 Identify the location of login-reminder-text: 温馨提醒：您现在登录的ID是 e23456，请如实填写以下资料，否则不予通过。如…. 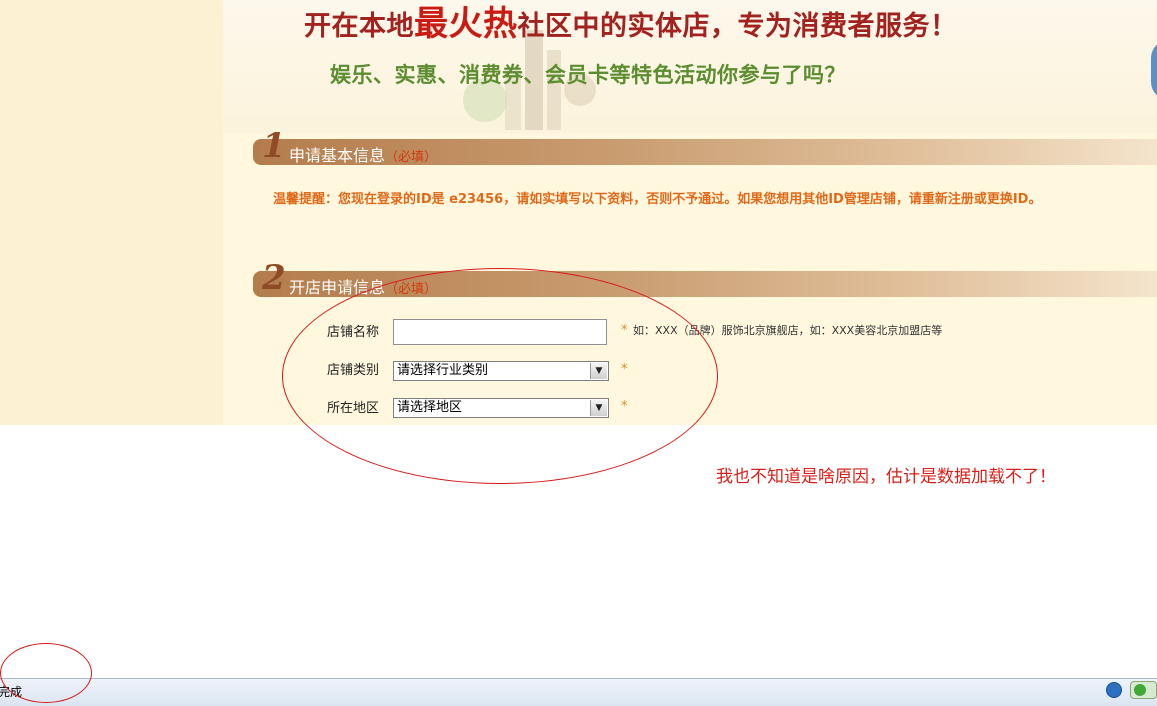
(657, 199).